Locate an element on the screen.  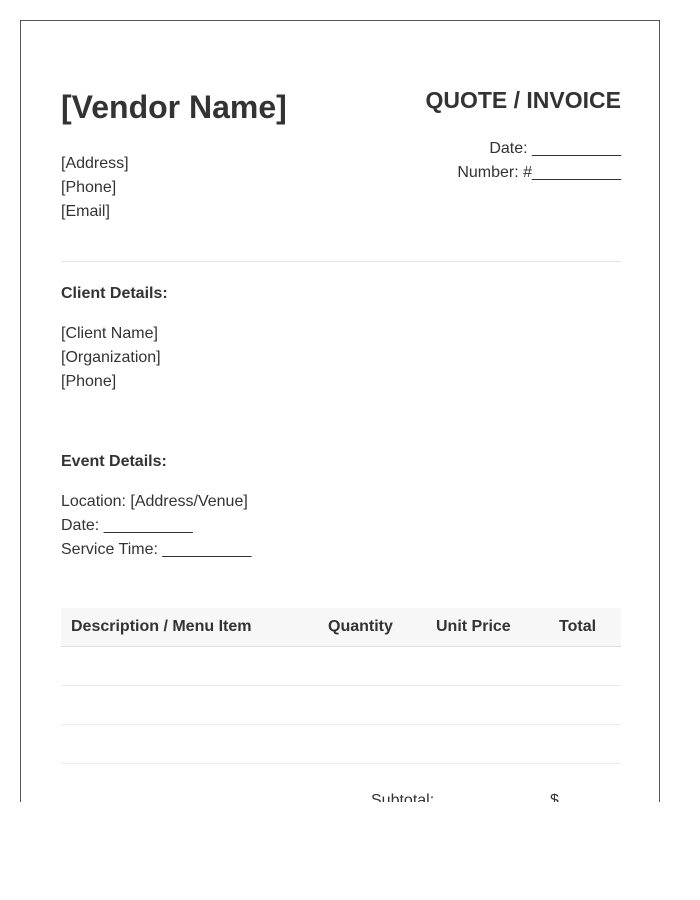
vendor-email: [Email] is located at coordinates (85, 211).